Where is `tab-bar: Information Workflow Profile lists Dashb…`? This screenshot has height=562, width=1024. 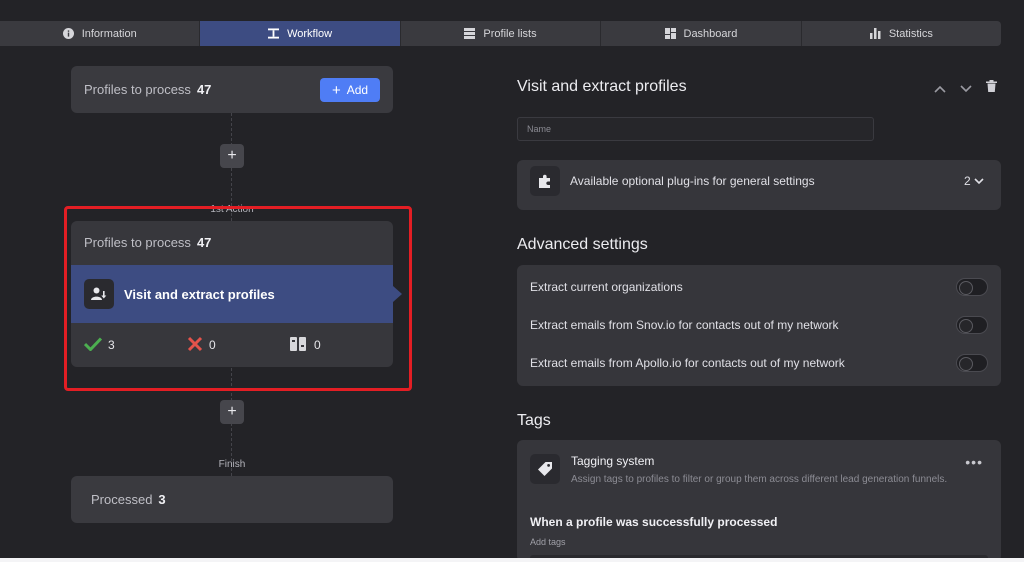 tab-bar: Information Workflow Profile lists Dashb… is located at coordinates (500, 33).